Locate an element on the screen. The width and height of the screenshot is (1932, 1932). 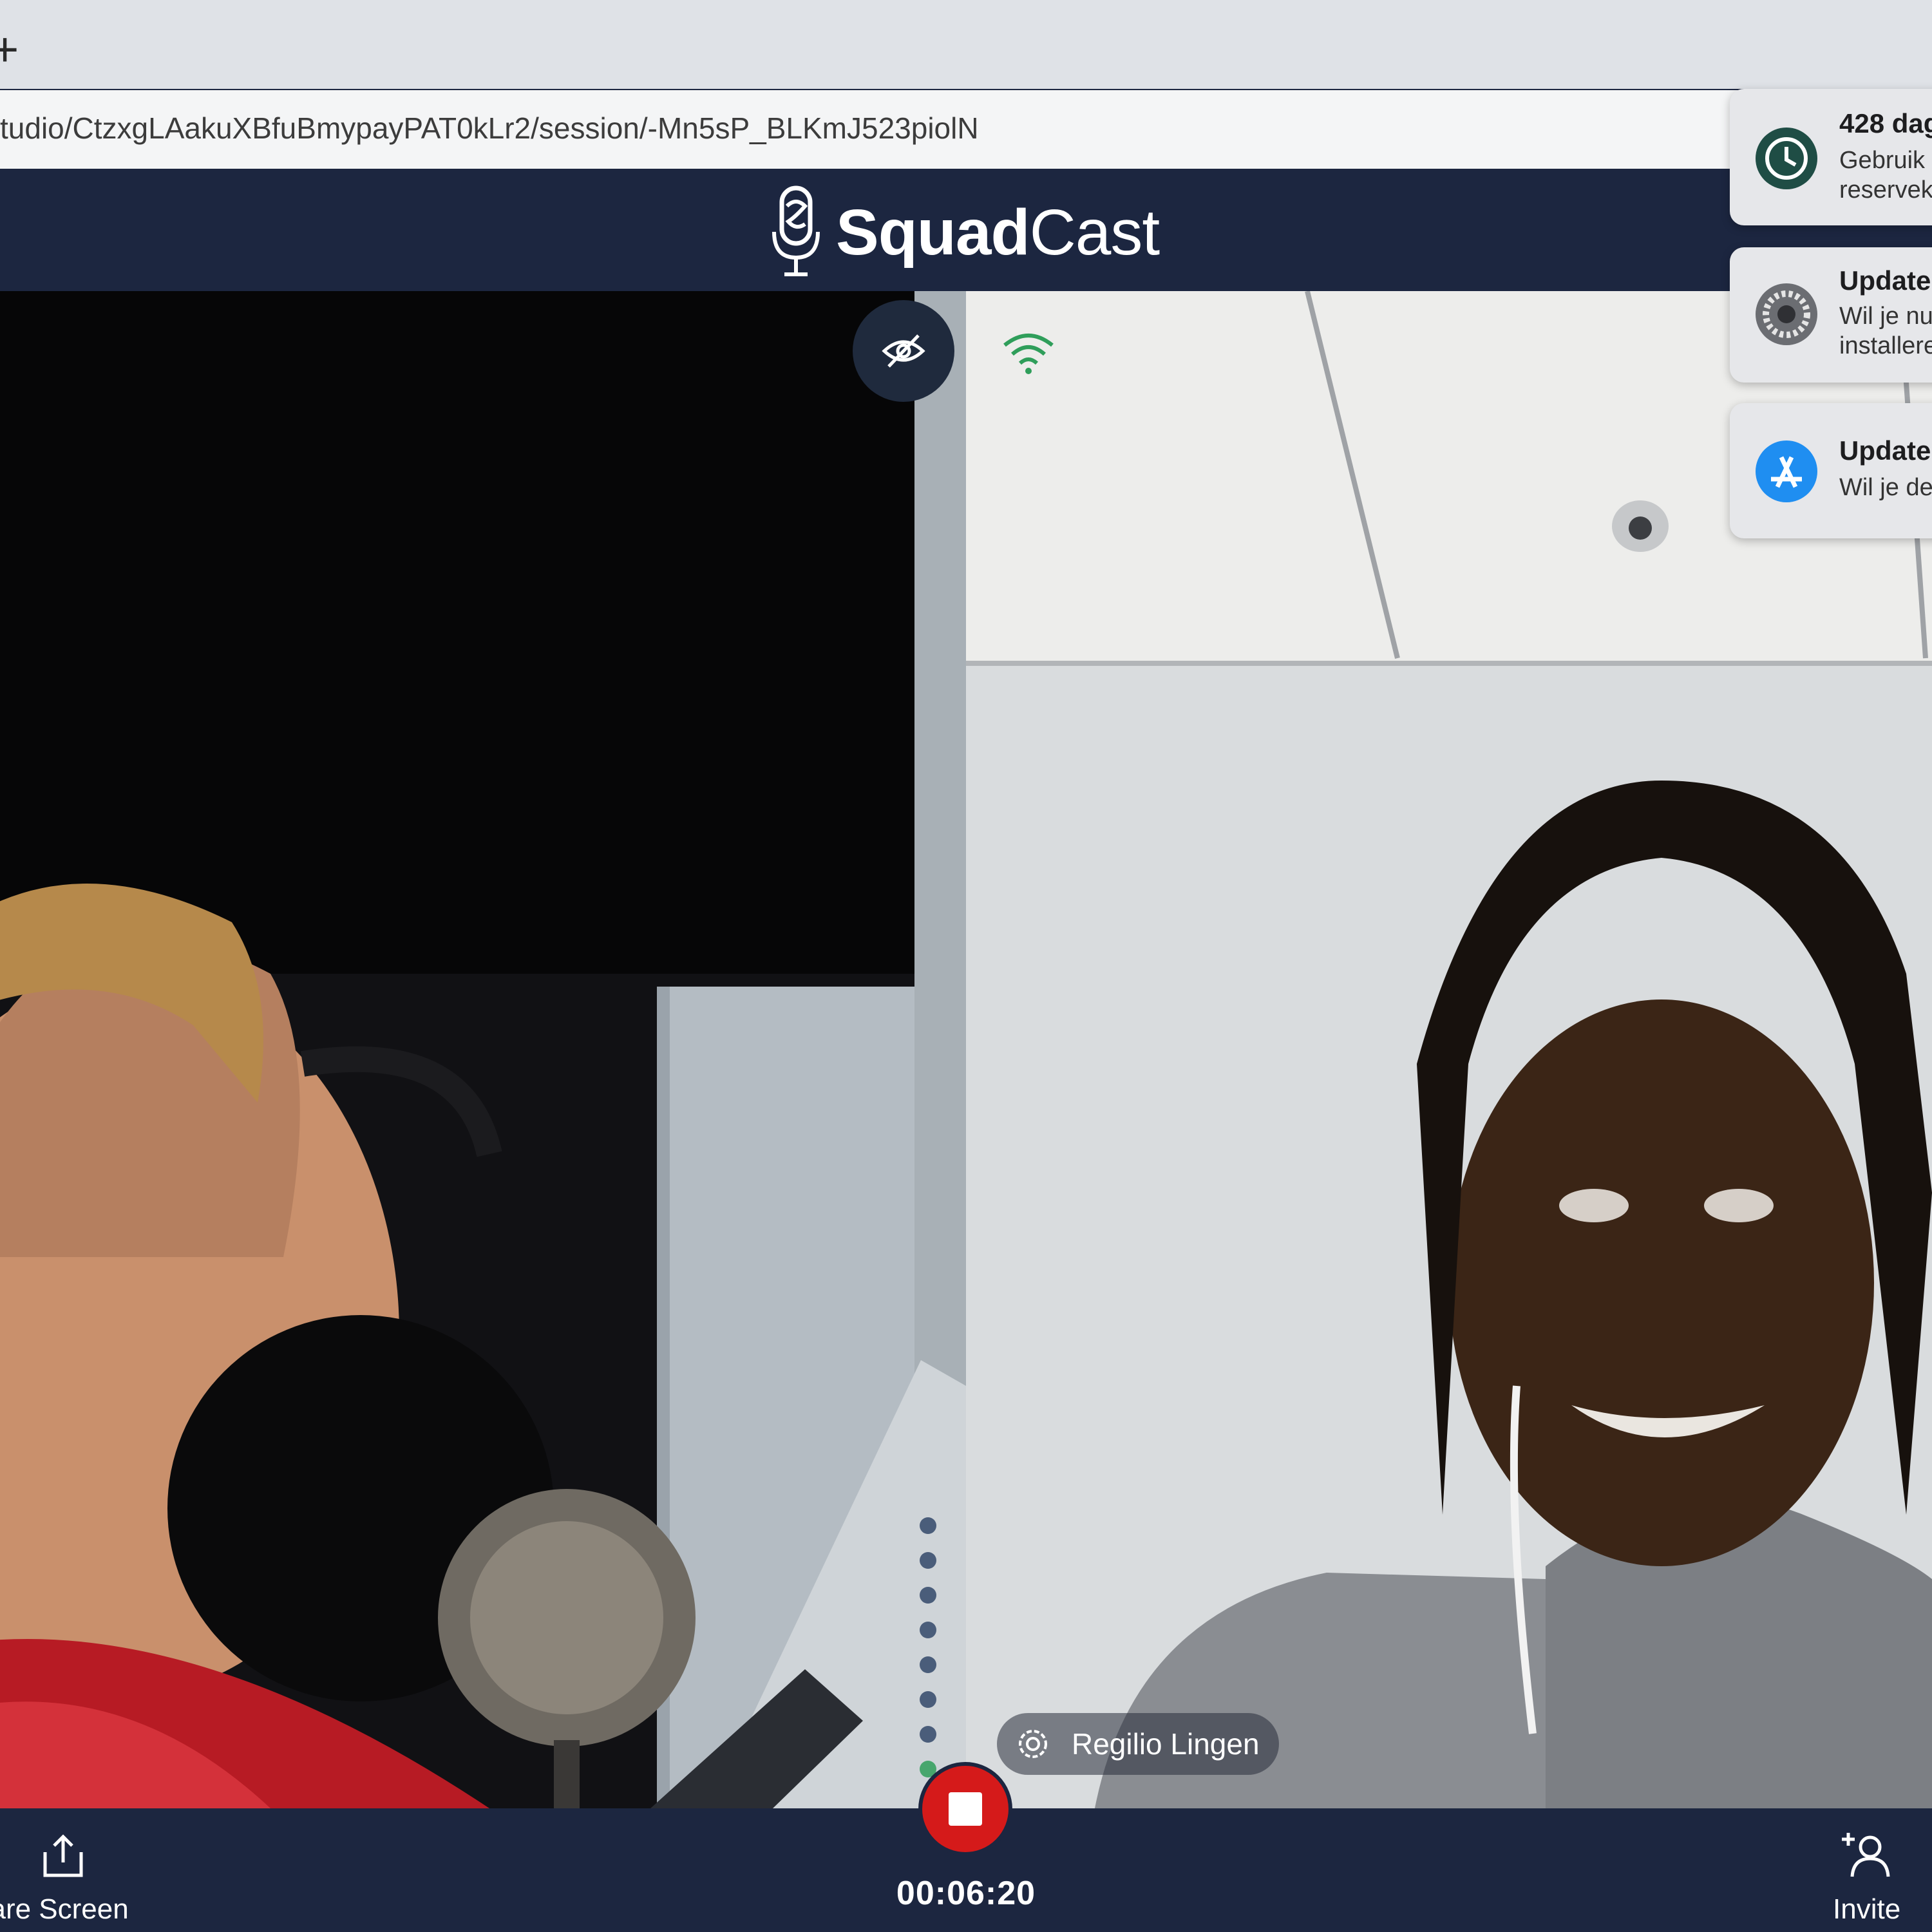
stop-recording-button is located at coordinates (965, 1809).